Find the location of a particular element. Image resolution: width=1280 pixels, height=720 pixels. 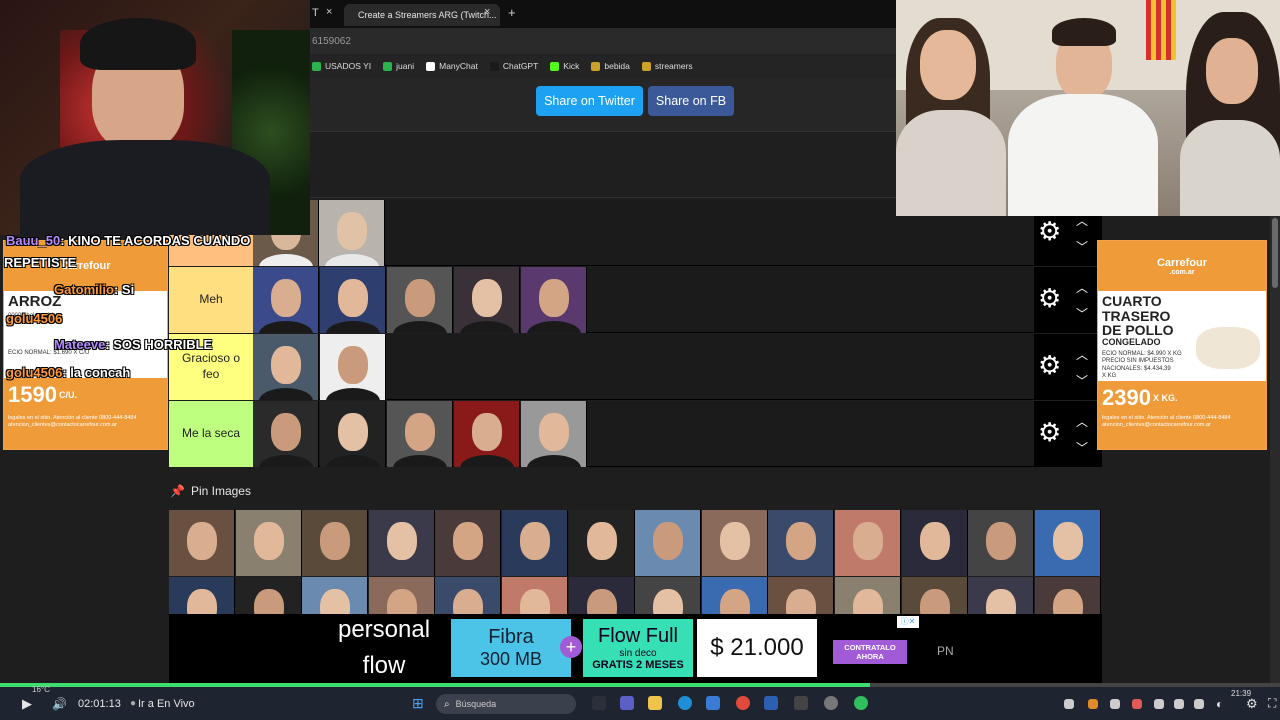

bookmark-item: juani is located at coordinates (398, 66).